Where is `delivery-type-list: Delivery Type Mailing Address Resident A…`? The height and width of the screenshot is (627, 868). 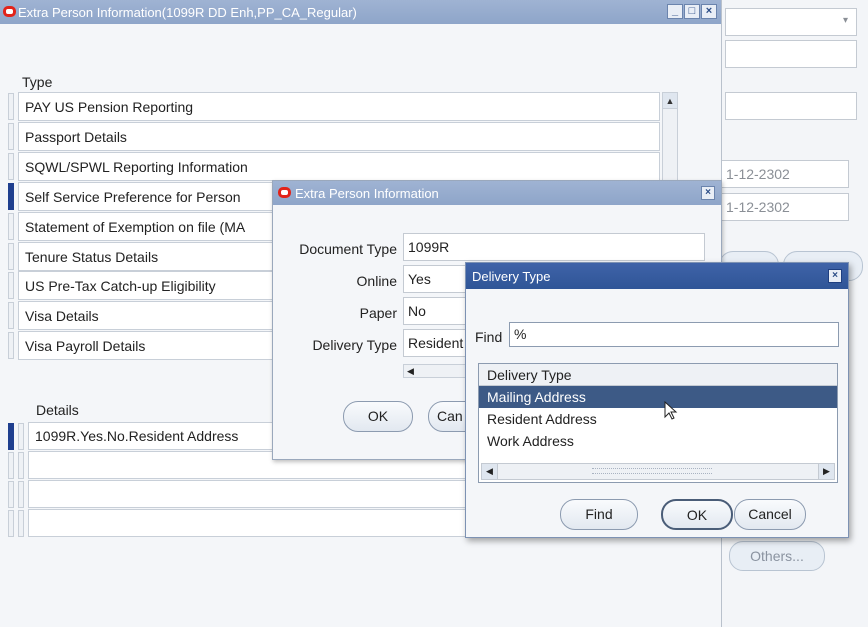
delivery-type-list: Delivery Type Mailing Address Resident A… is located at coordinates (658, 423).